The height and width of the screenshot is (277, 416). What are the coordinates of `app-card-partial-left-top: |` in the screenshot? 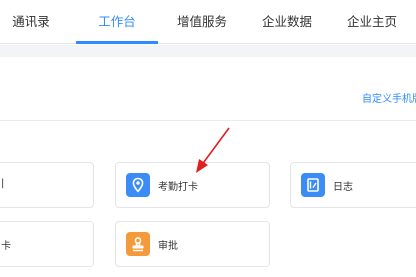 It's located at (47, 185).